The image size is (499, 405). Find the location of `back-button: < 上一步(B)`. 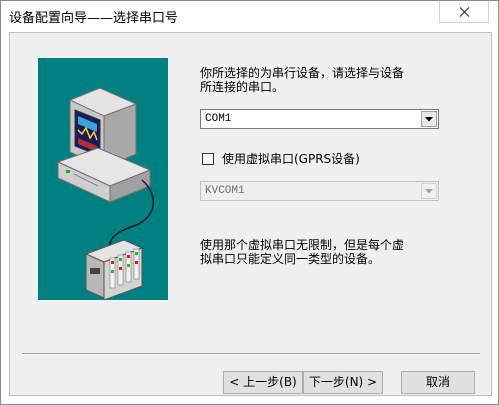

back-button: < 上一步(B) is located at coordinates (263, 382).